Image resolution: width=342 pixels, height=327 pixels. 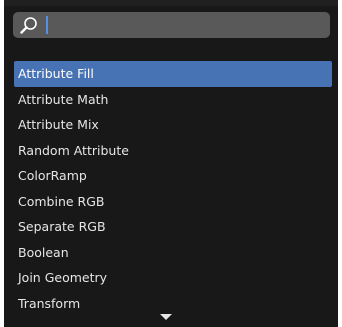 I want to click on menu-item-transform: Transform, so click(x=173, y=304).